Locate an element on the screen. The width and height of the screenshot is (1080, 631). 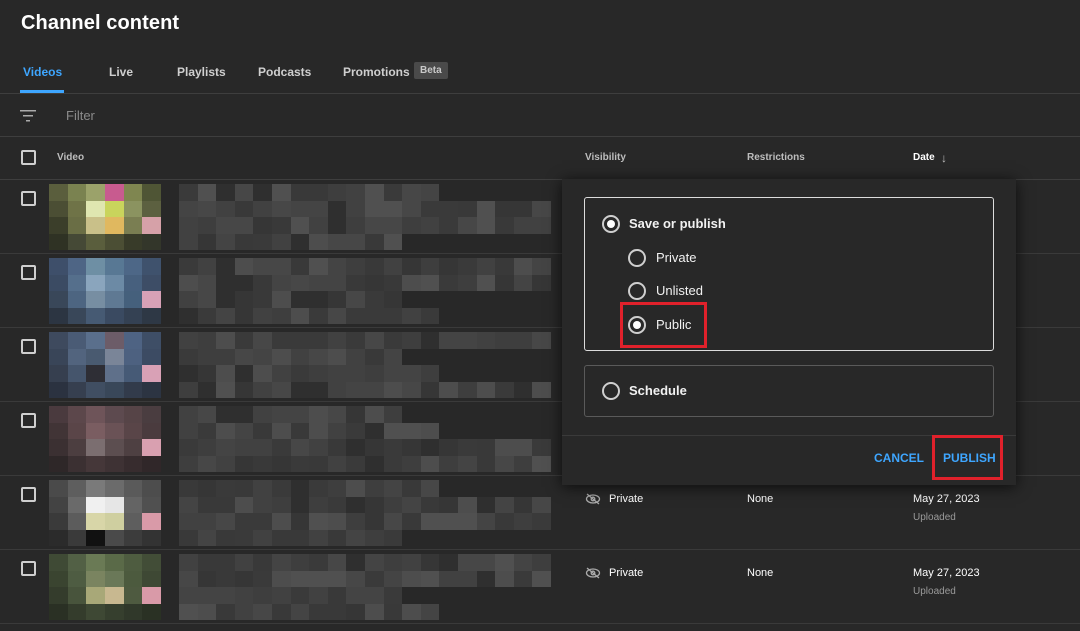
unlisted-radio is located at coordinates (637, 291).